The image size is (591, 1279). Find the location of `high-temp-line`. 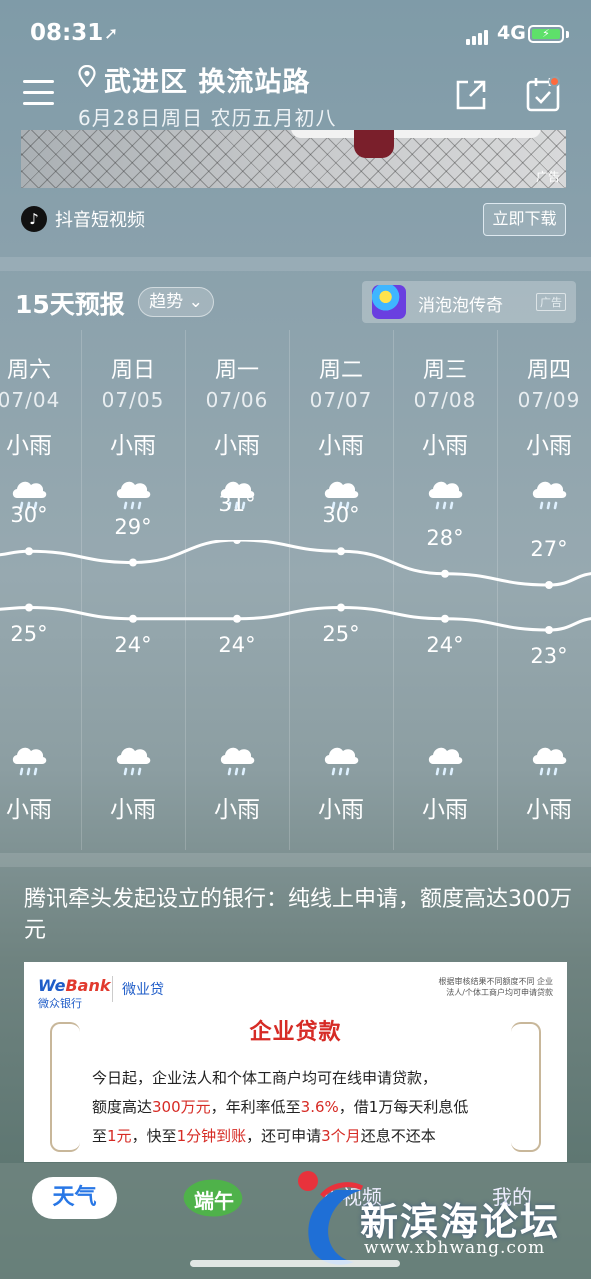

high-temp-line is located at coordinates (295, 563).